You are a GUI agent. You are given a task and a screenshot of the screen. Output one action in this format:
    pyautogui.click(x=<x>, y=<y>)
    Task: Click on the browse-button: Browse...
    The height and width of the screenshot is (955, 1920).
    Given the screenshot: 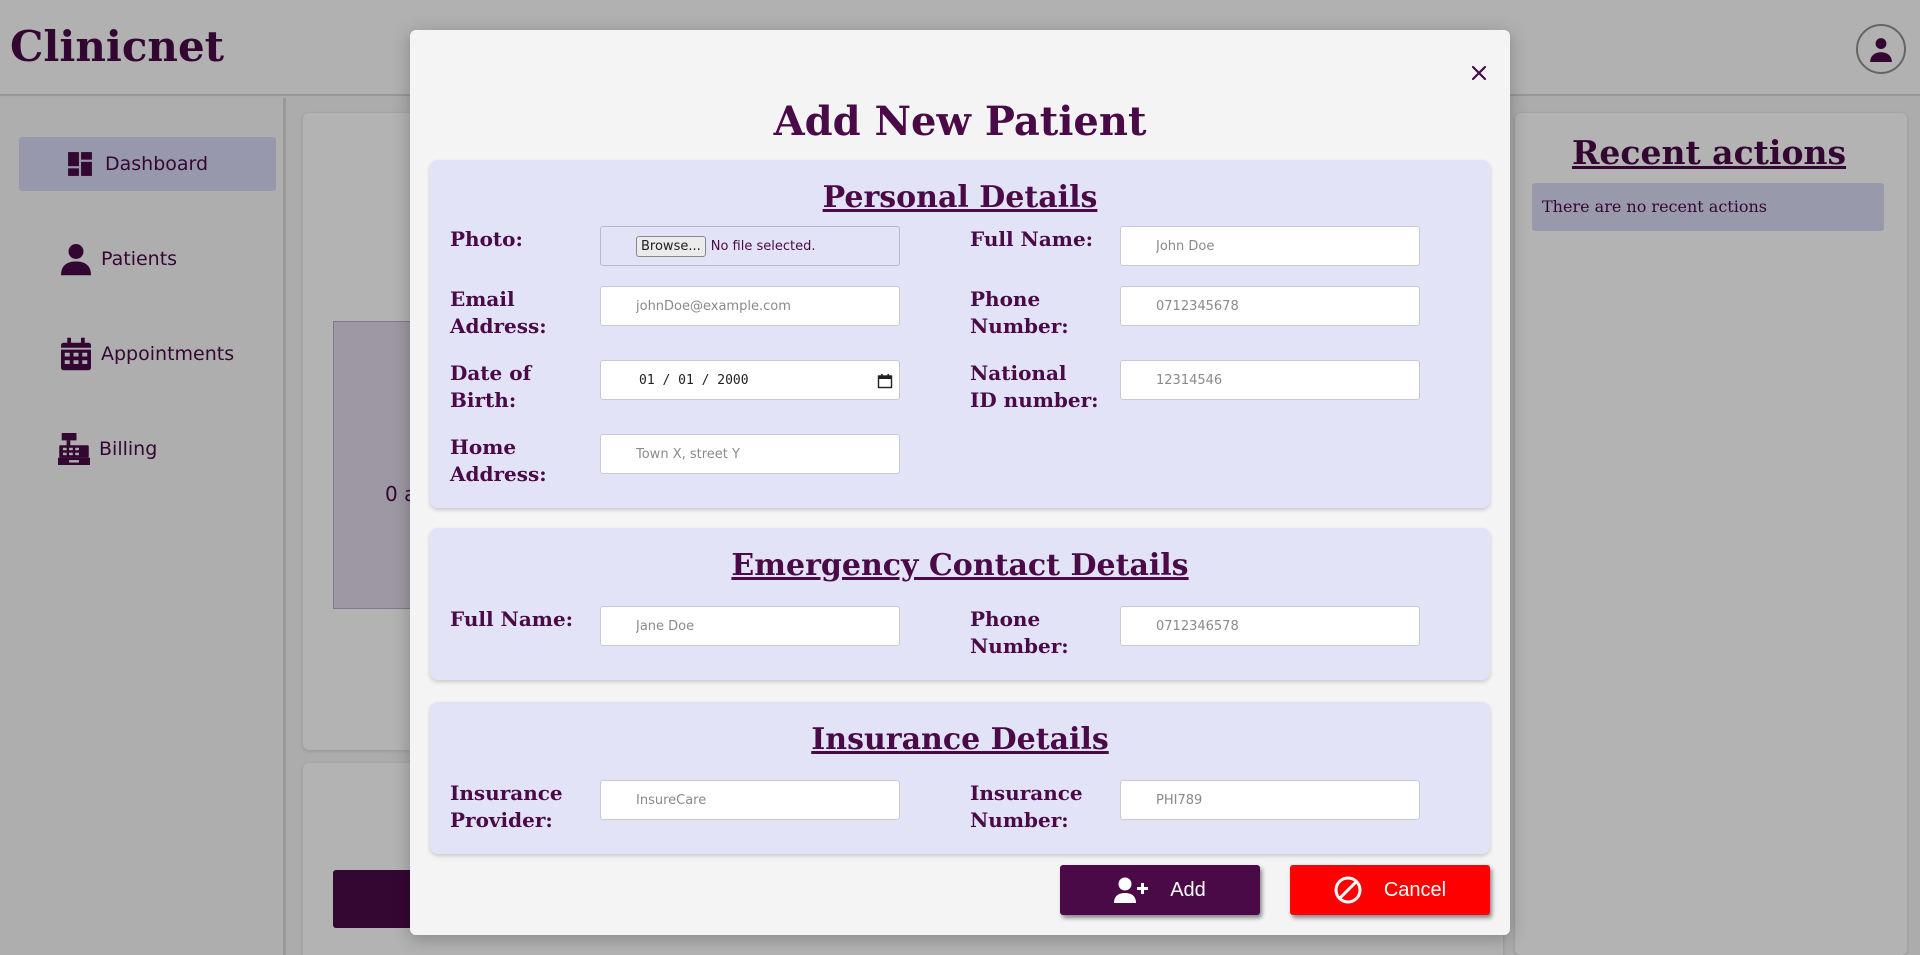 What is the action you would take?
    pyautogui.click(x=671, y=246)
    